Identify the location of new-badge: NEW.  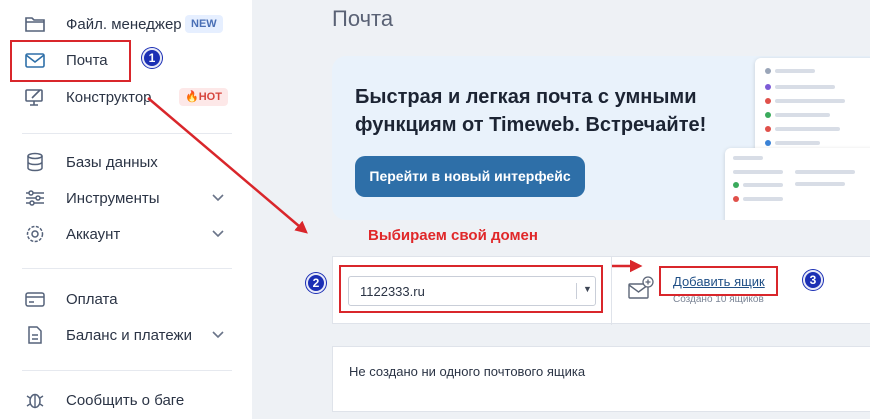
(204, 24).